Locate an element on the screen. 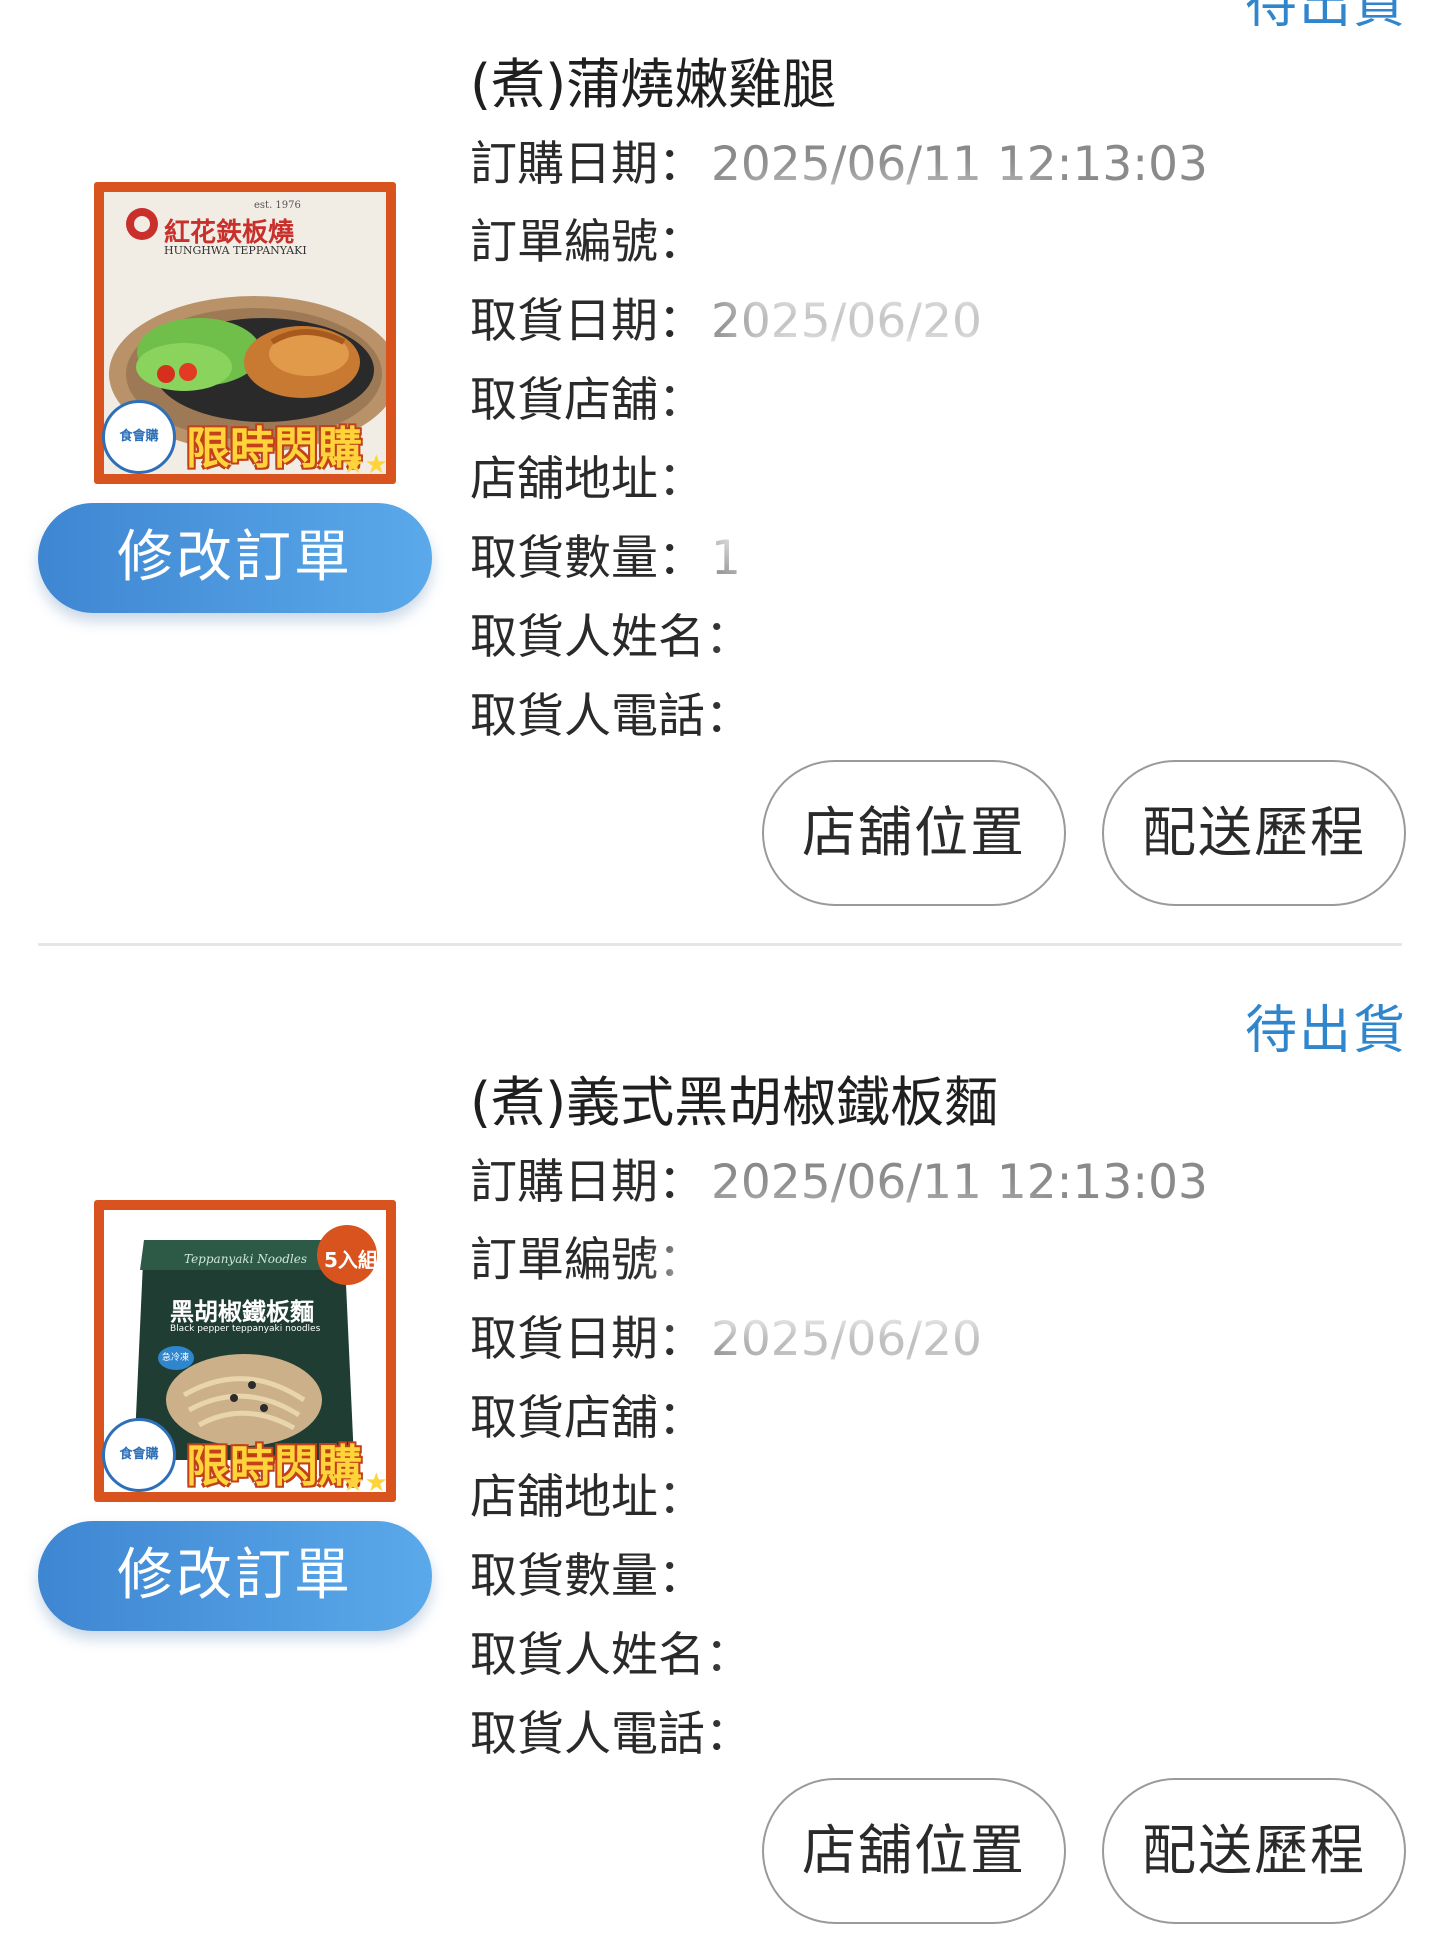 Image resolution: width=1440 pixels, height=1953 pixels. order-divider is located at coordinates (720, 944).